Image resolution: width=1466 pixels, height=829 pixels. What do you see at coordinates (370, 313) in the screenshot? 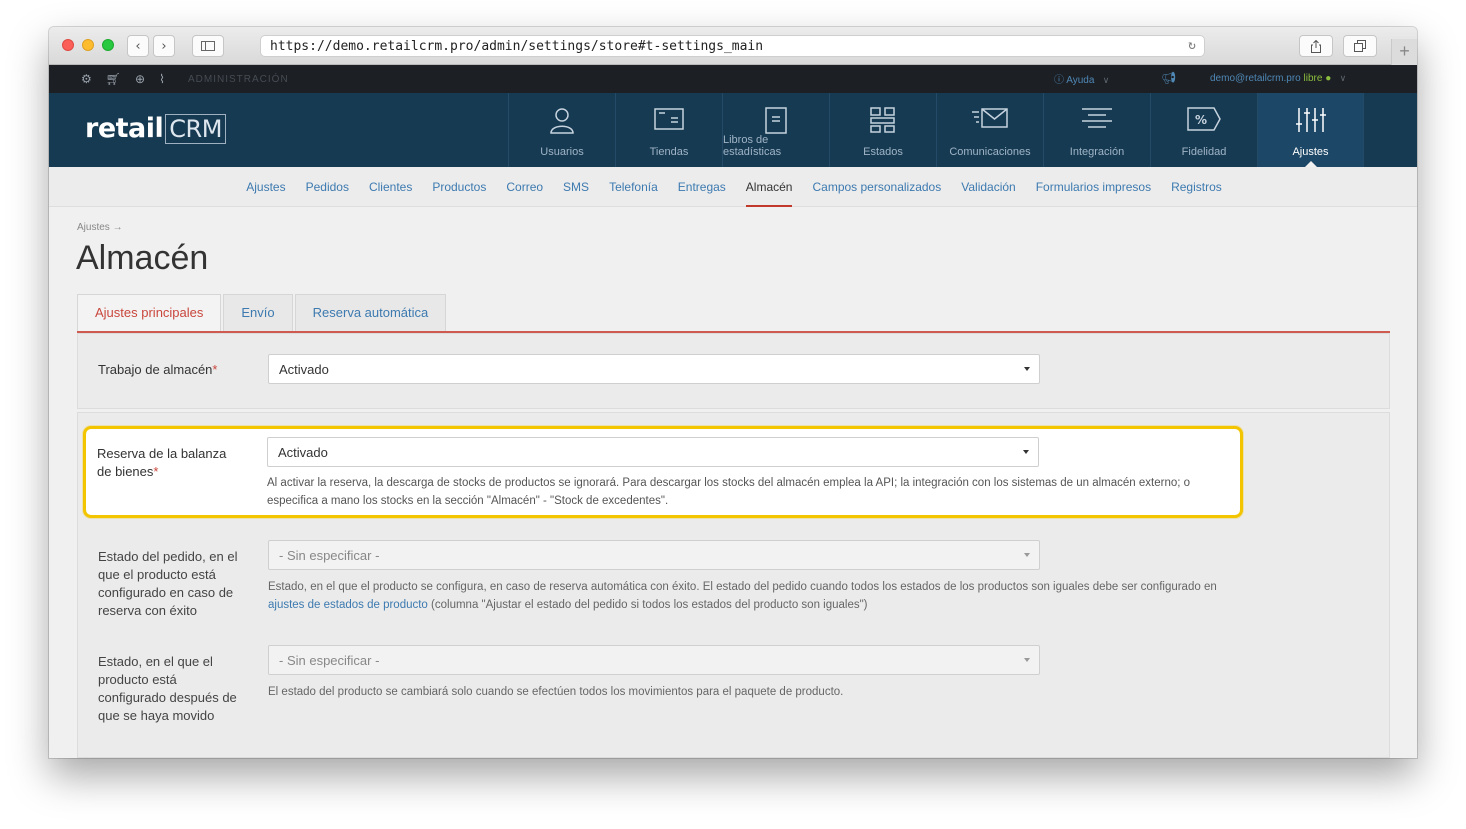
I see `tab-reserva-automatica: Reserva automática` at bounding box center [370, 313].